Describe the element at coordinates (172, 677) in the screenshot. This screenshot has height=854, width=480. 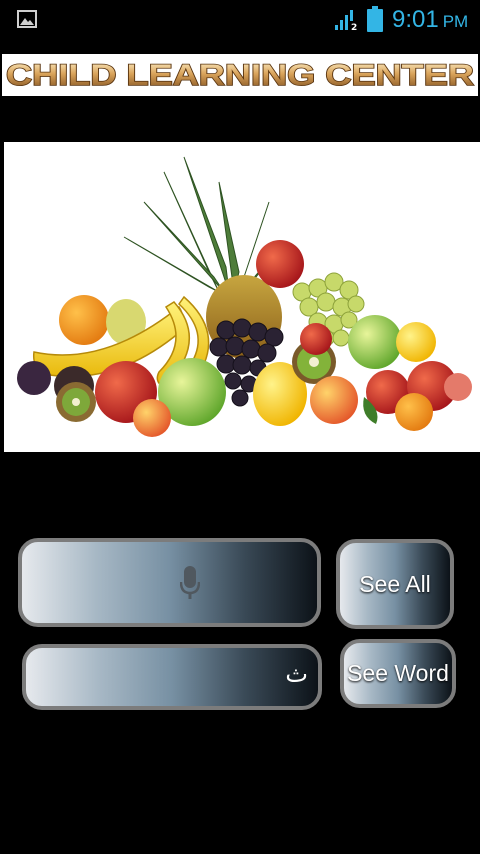
I see `word-input-field: ث` at that location.